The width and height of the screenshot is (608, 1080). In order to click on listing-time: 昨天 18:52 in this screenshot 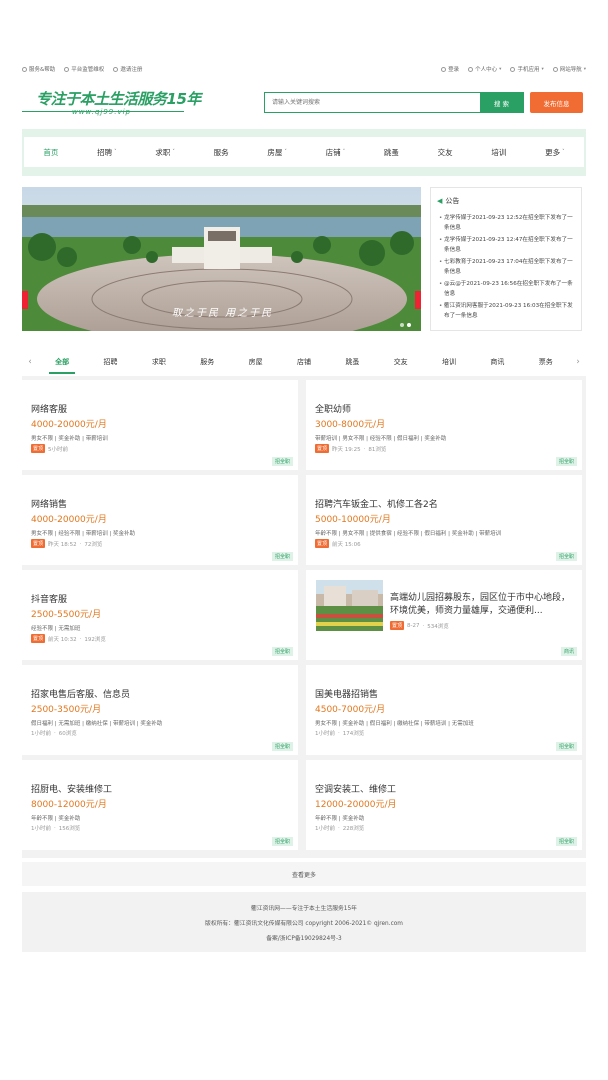, I will do `click(62, 544)`.